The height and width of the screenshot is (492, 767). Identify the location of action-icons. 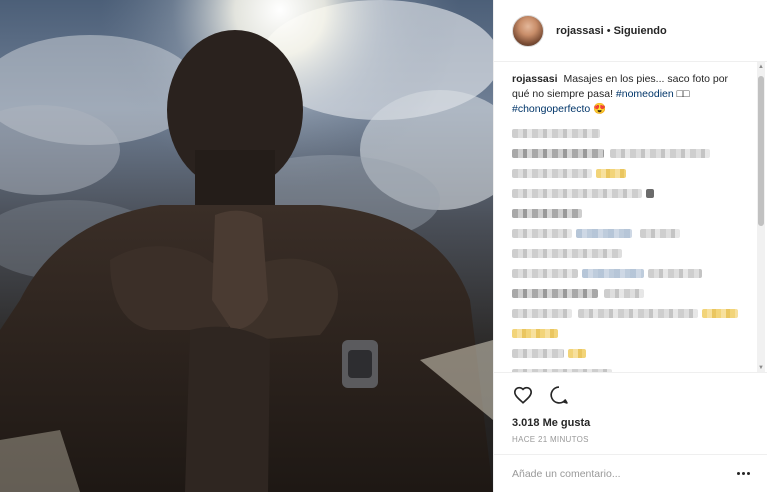
(631, 395).